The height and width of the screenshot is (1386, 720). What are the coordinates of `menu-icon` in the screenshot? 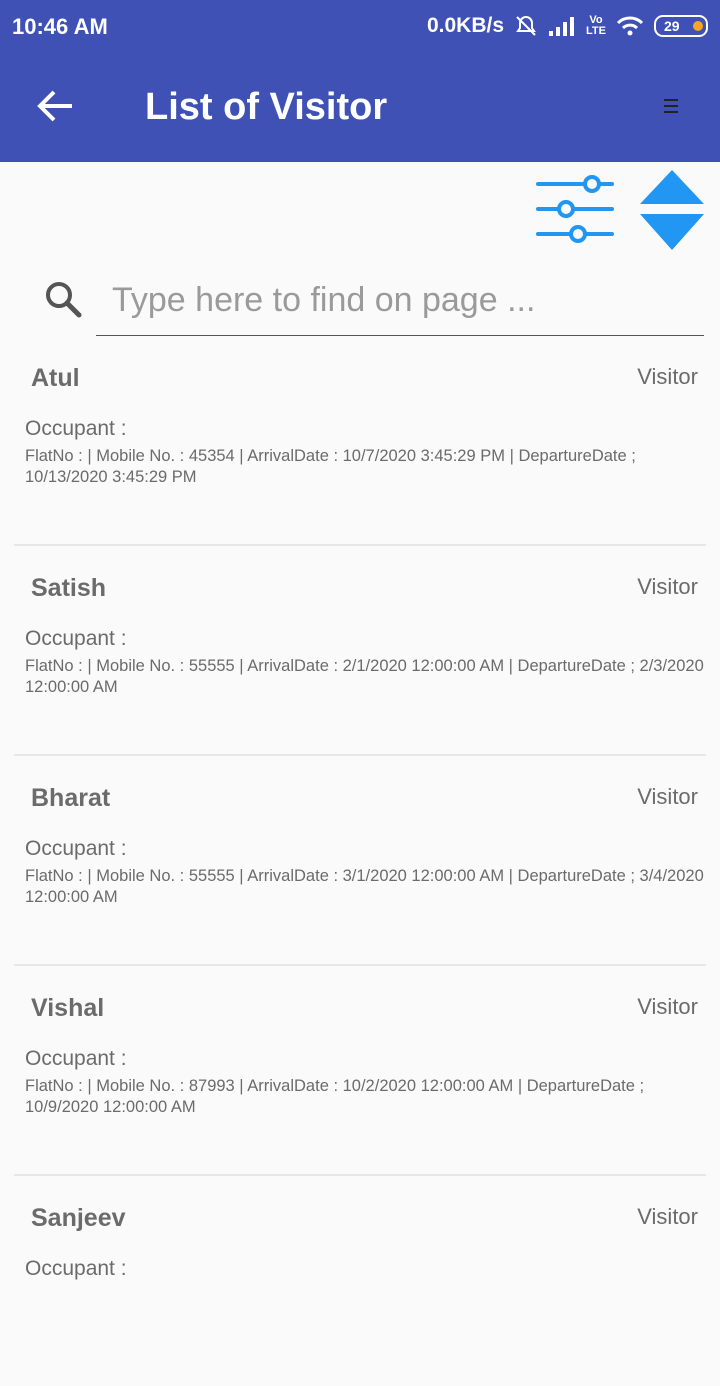 It's located at (671, 106).